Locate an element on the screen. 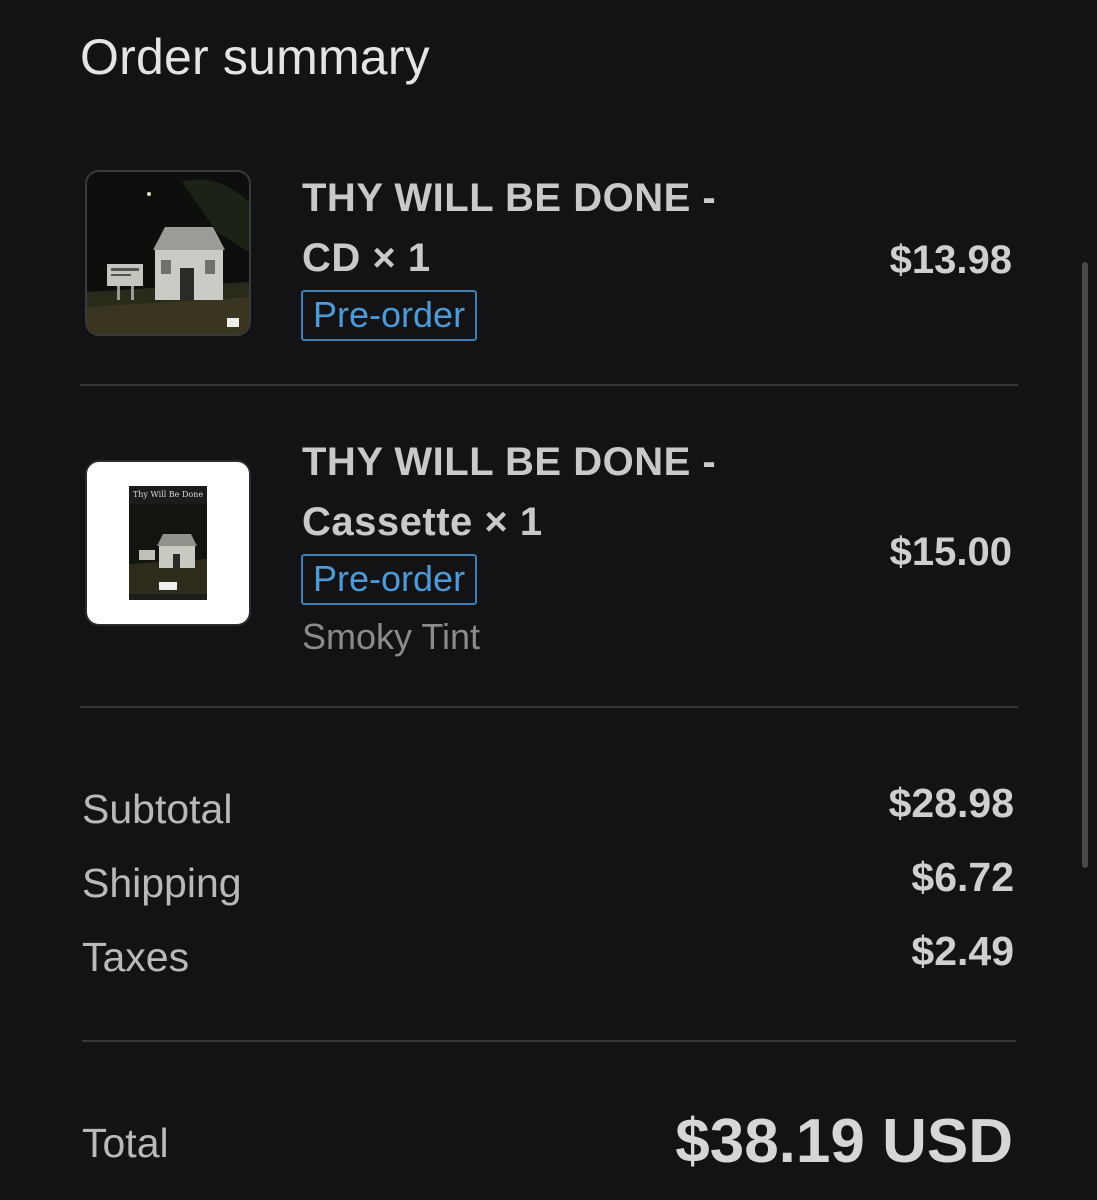 This screenshot has width=1097, height=1200. total-value: $38.19 USD is located at coordinates (844, 1141).